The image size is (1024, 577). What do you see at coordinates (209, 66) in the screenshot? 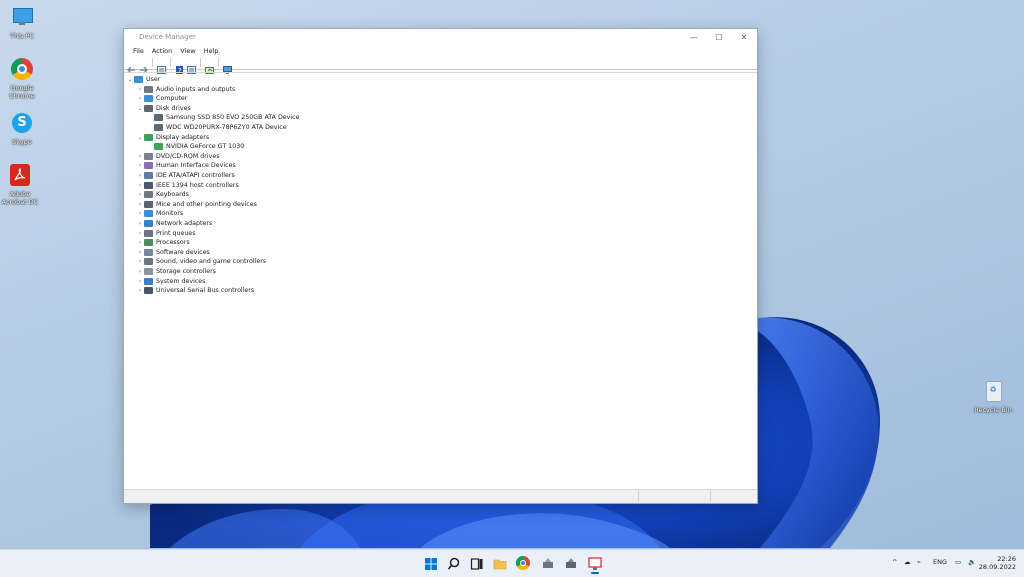
I see `update-driver-icon` at bounding box center [209, 66].